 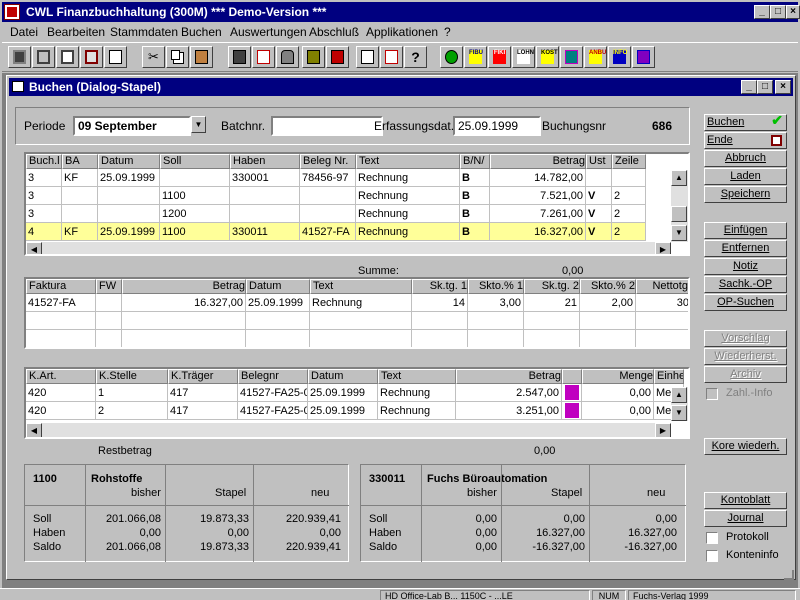 What do you see at coordinates (273, 376) in the screenshot?
I see `column-header: Belegnr` at bounding box center [273, 376].